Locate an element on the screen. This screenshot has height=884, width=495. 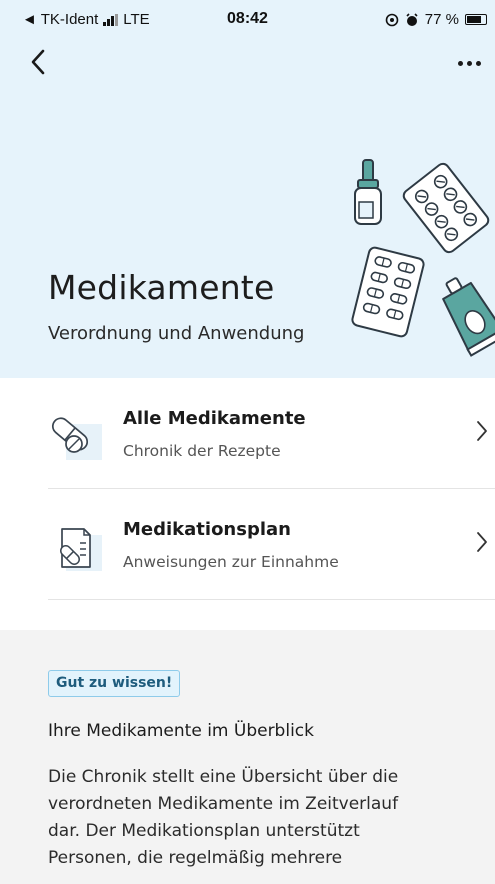
blister-pack-icon is located at coordinates (446, 208).